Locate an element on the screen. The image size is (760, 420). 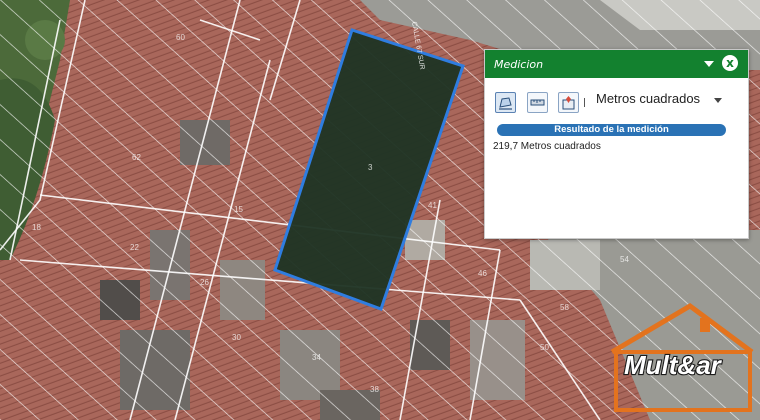
panel-title: Medicion is located at coordinates (519, 64).